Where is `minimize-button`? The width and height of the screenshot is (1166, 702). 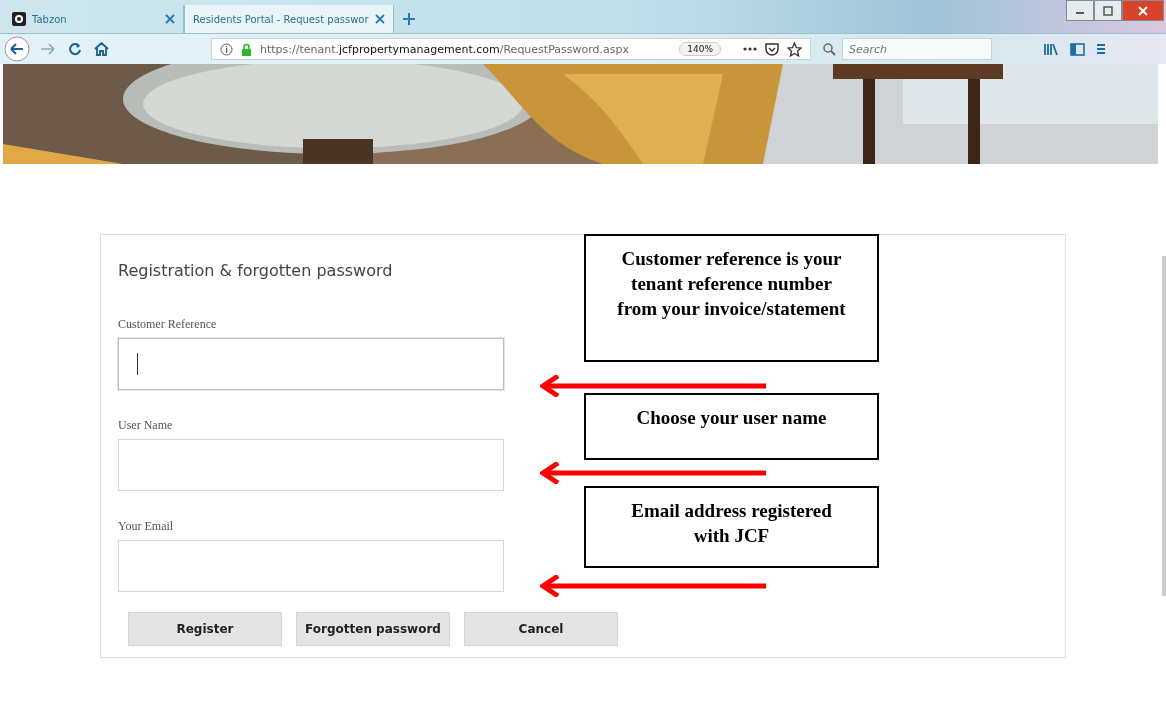
minimize-button is located at coordinates (1080, 10).